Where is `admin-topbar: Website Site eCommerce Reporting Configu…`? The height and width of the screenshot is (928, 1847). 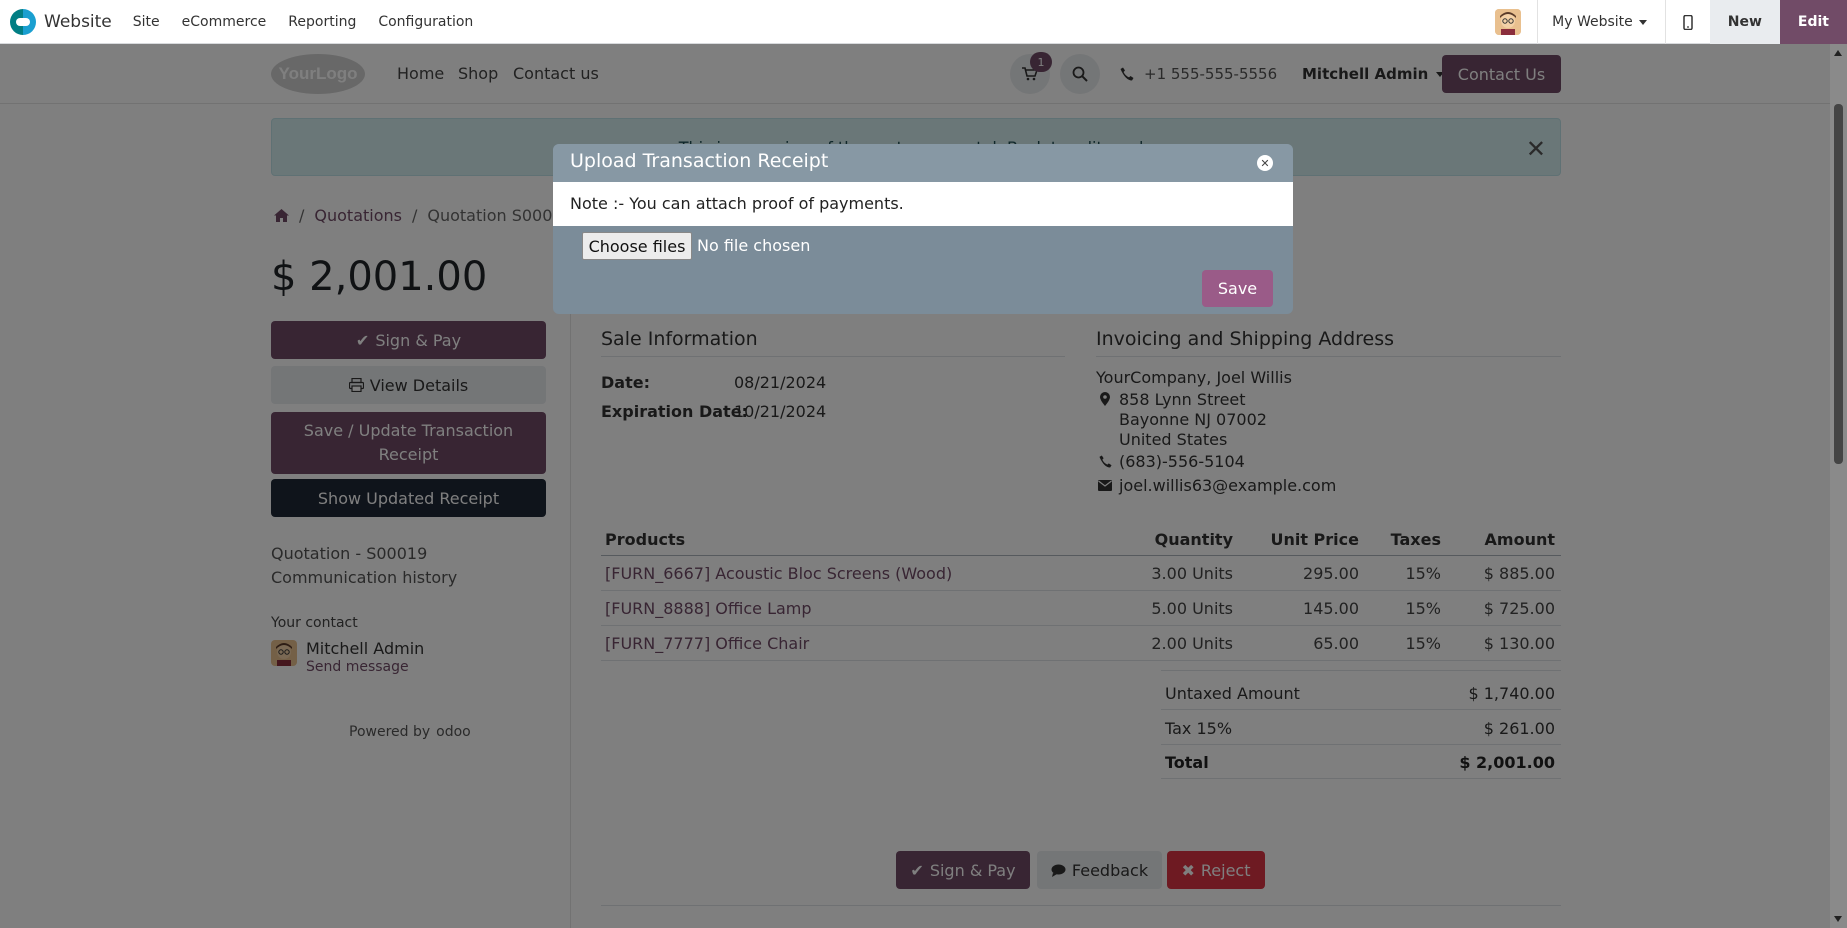
admin-topbar: Website Site eCommerce Reporting Configu… is located at coordinates (923, 22).